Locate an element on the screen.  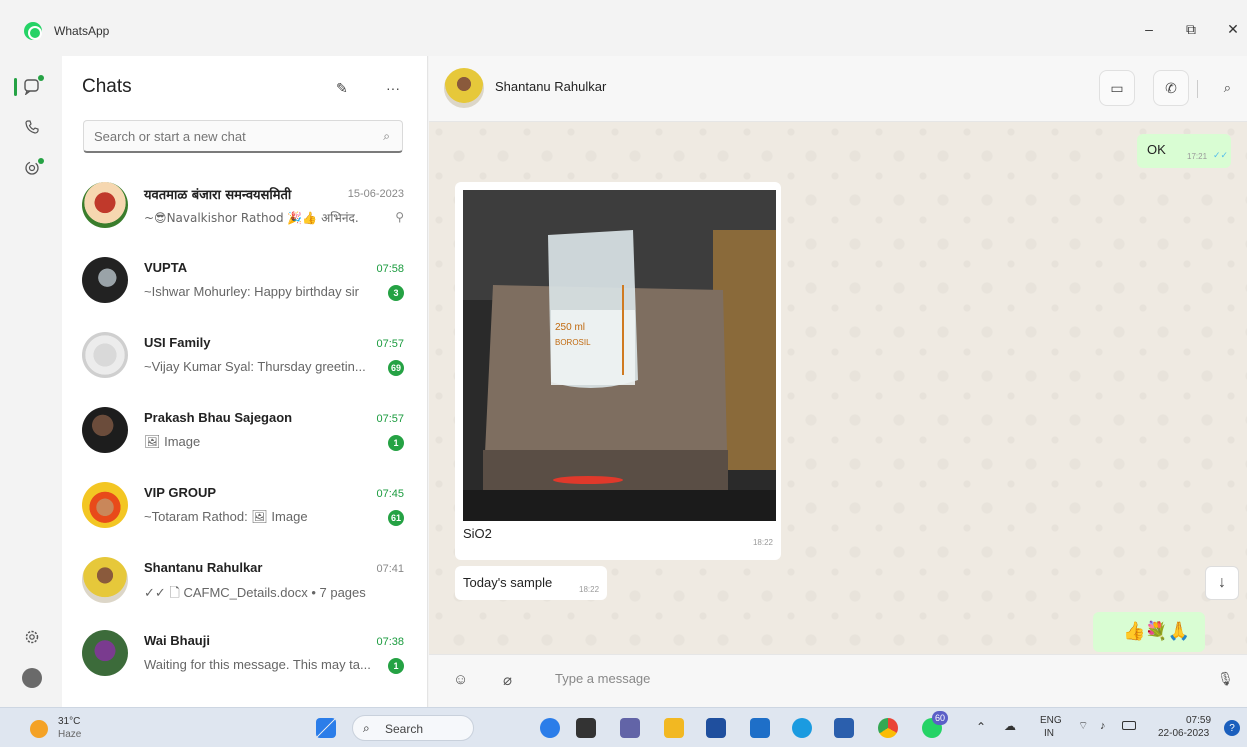
volume-icon: ♪ is located at coordinates (1103, 726).